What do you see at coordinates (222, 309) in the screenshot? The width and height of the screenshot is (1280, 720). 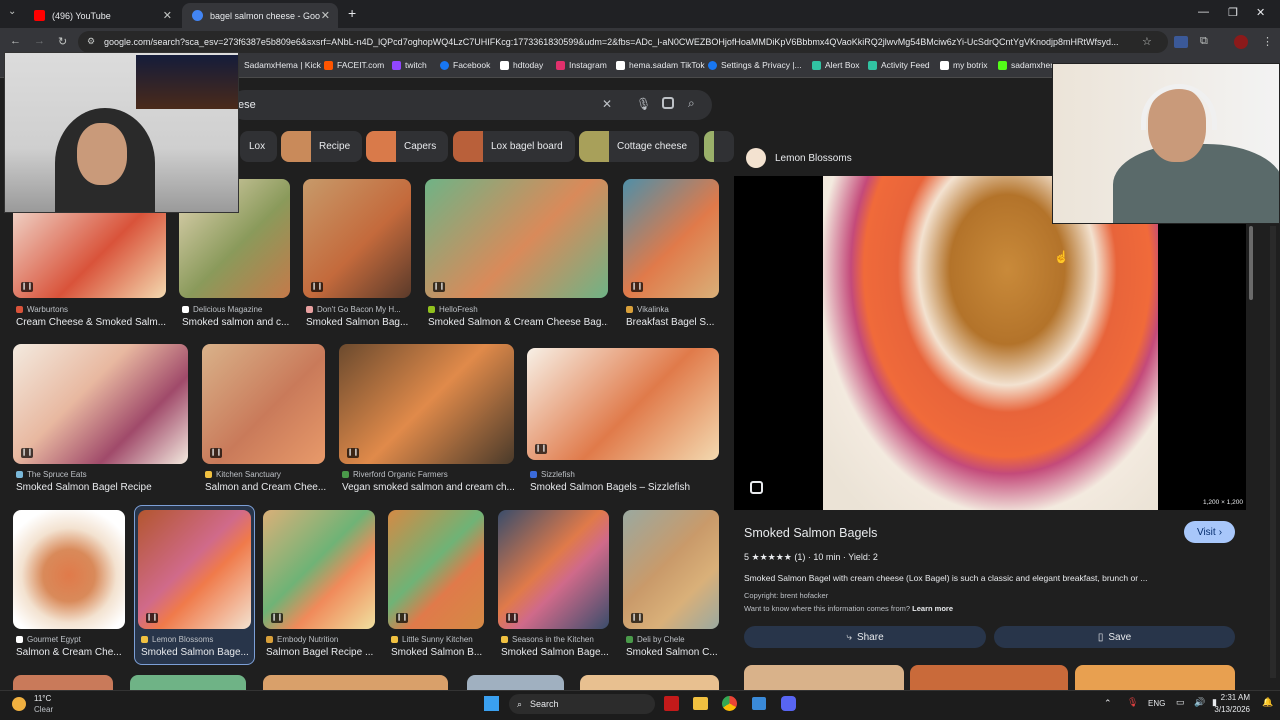 I see `result-source: Delicious Magazine` at bounding box center [222, 309].